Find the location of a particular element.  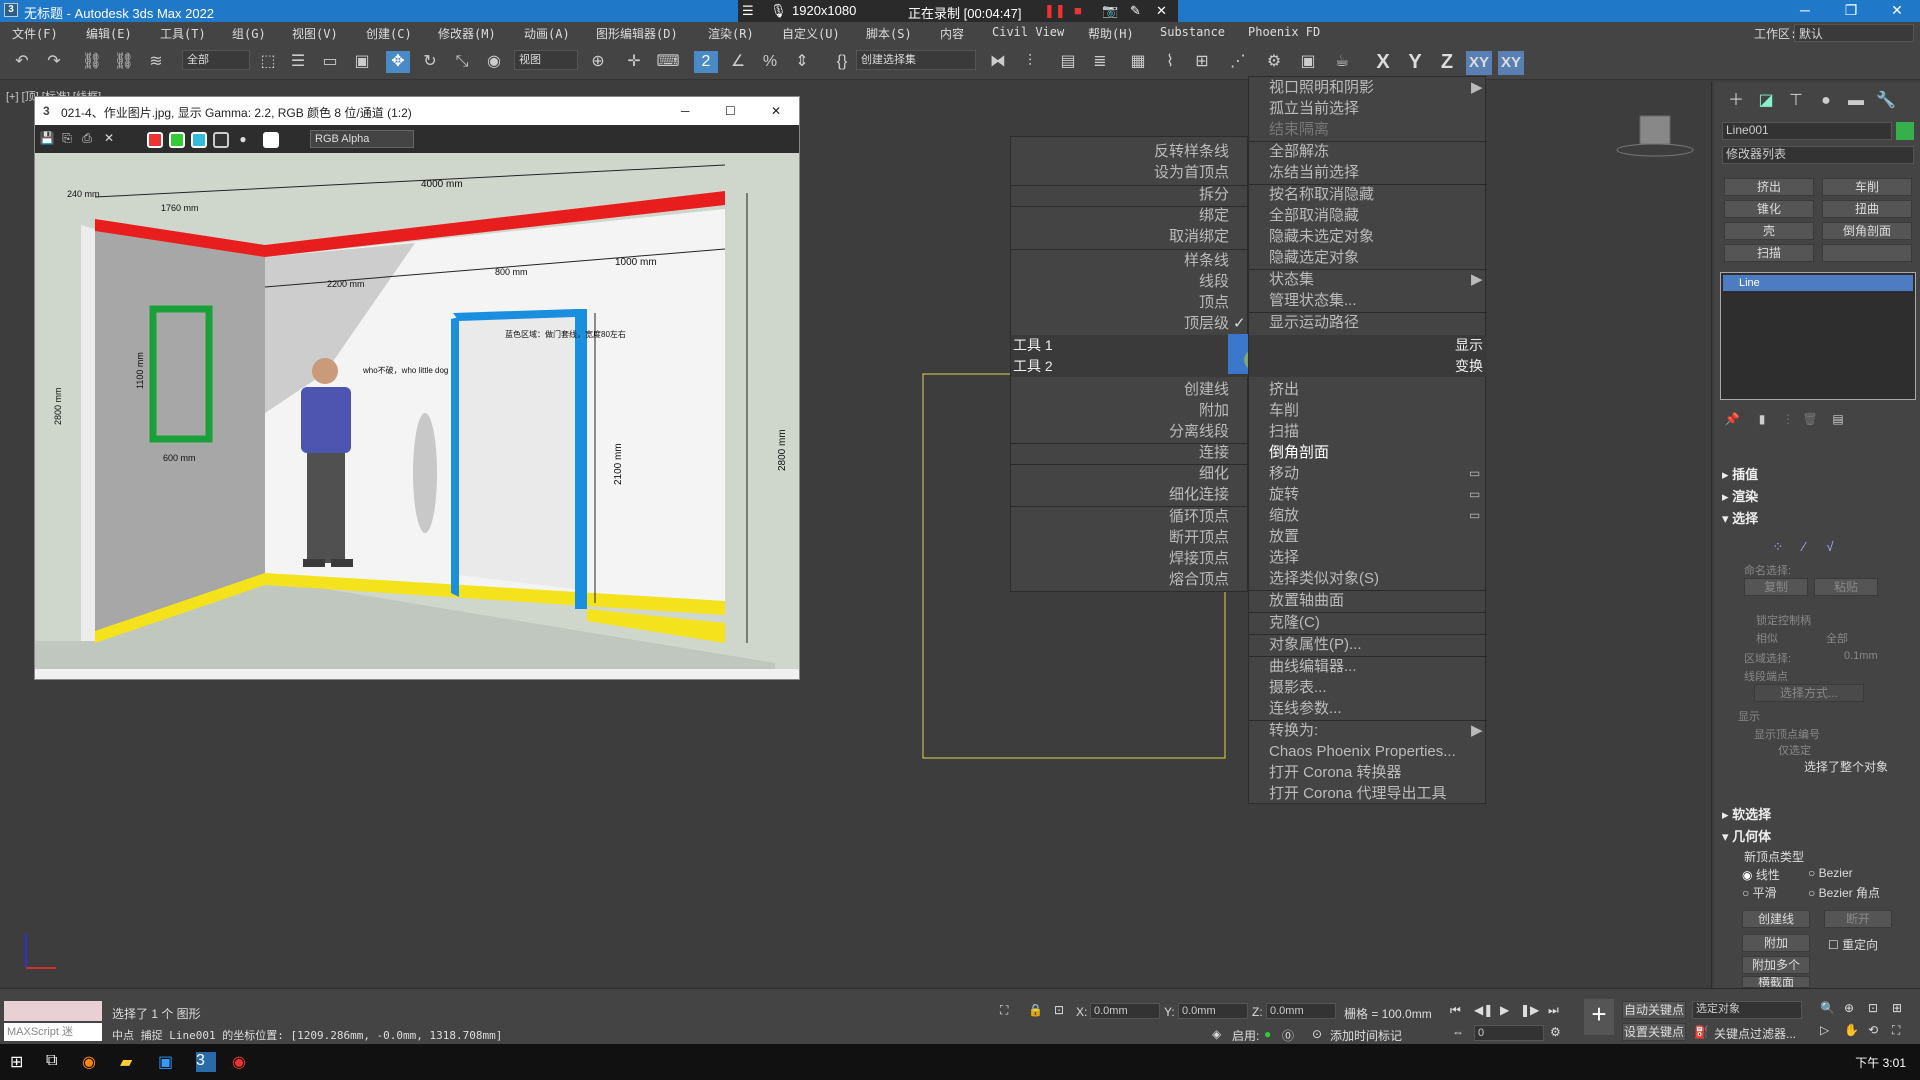

mono-toggle: ● is located at coordinates (243, 140).